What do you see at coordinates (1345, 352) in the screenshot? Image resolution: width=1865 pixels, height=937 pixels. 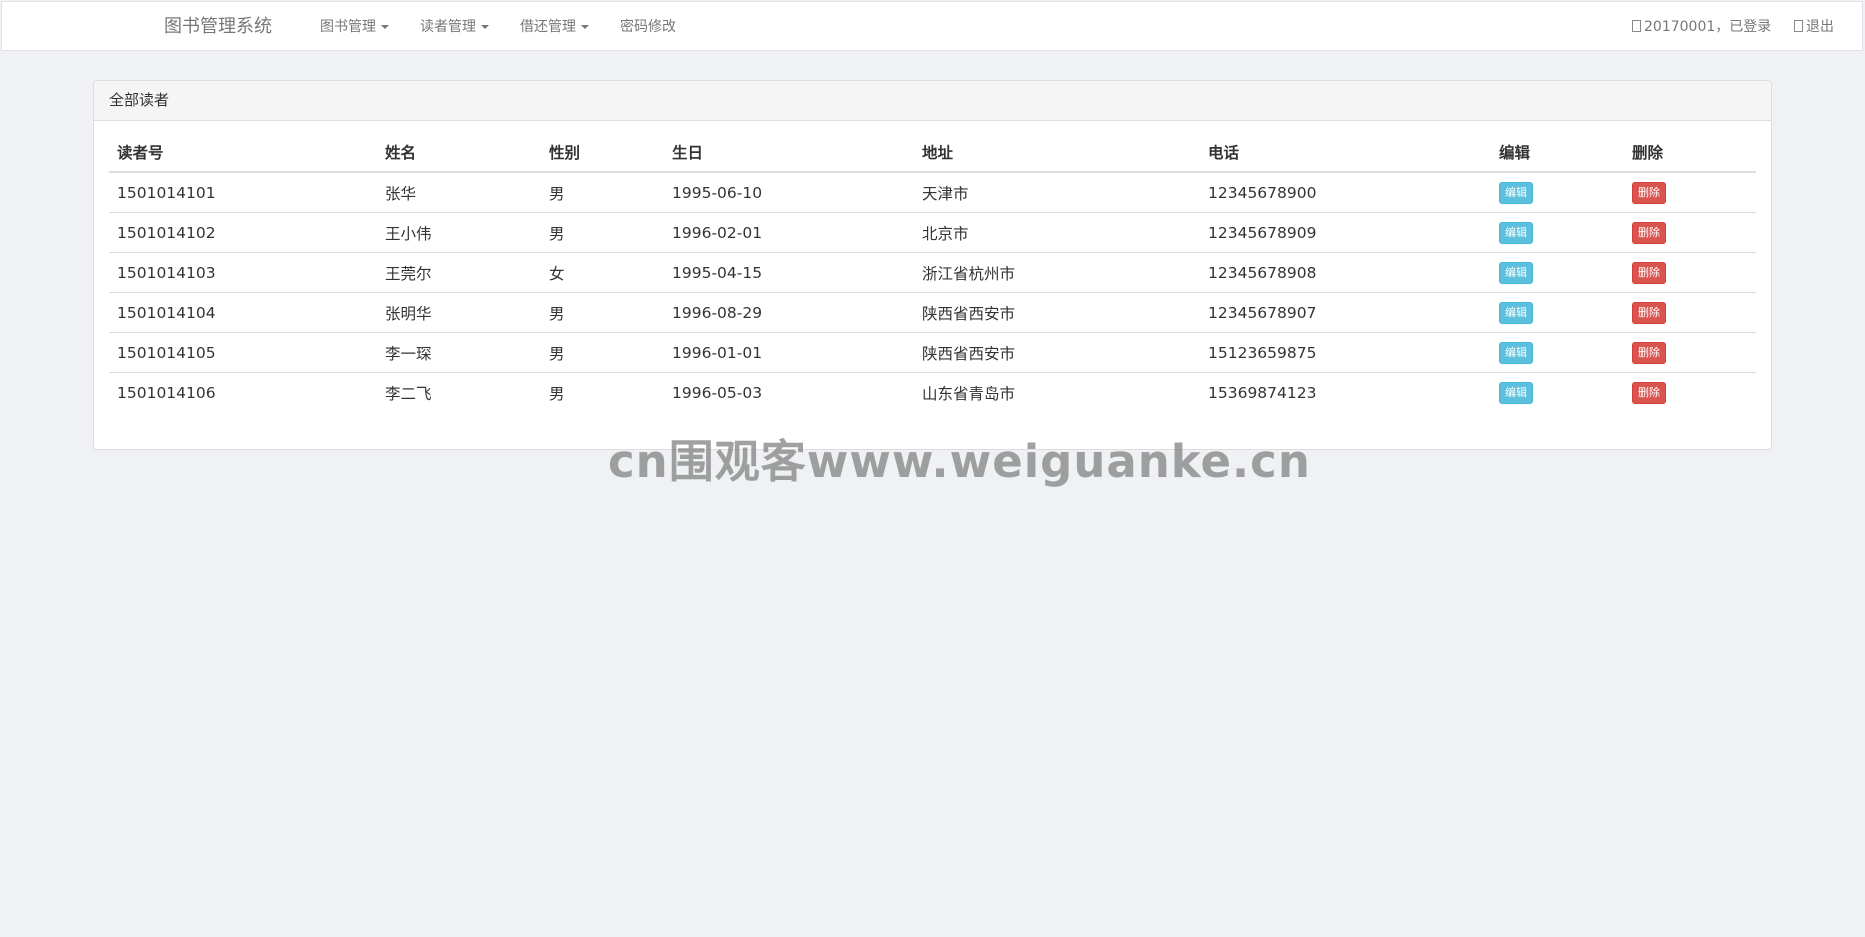 I see `cell-phone: 15123659875` at bounding box center [1345, 352].